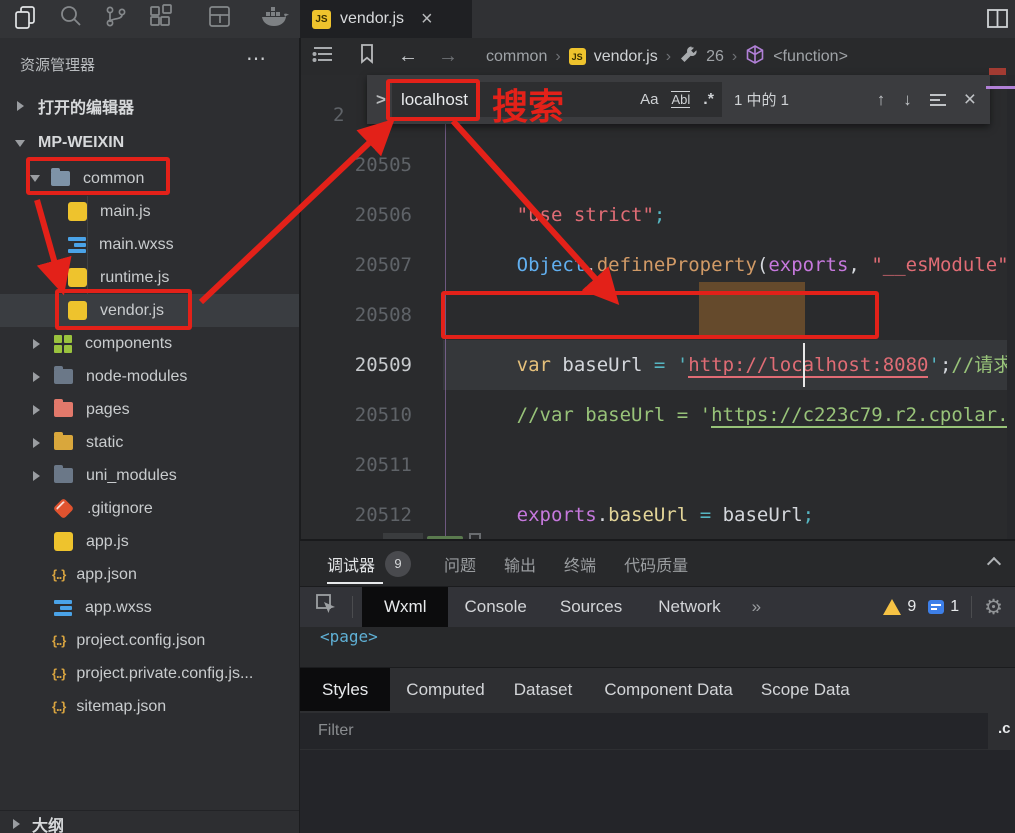 The image size is (1015, 833). I want to click on search-icon, so click(70, 19).